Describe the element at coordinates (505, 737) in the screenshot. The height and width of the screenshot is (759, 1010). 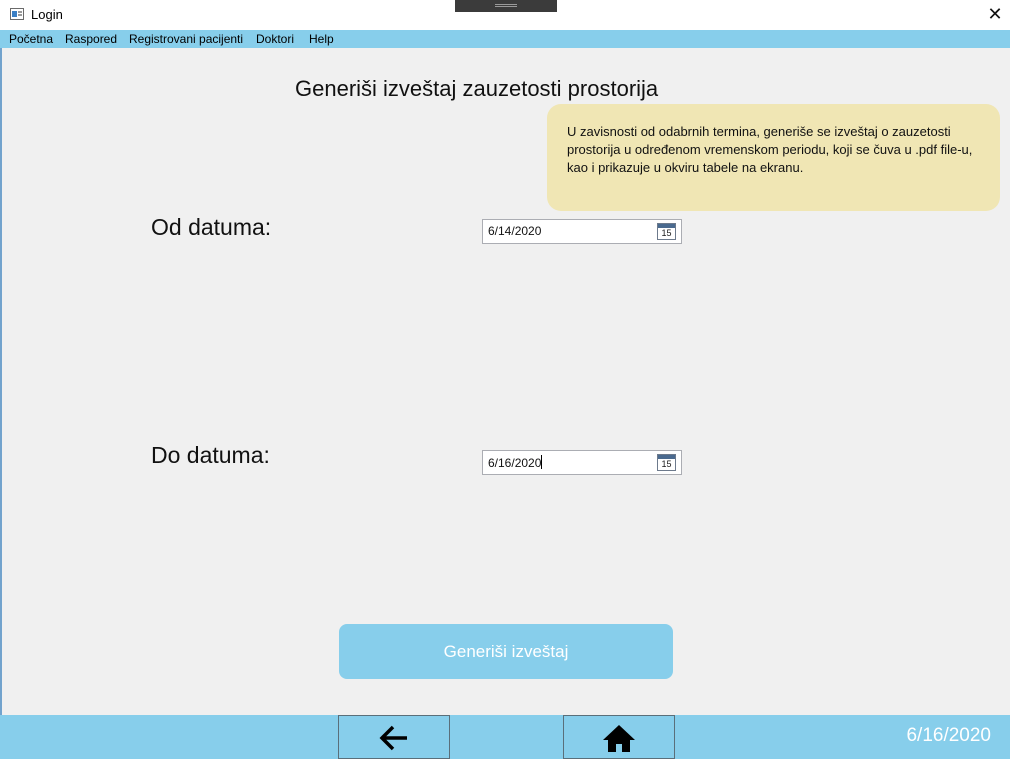
I see `footer-bar: 6/16/2020` at that location.